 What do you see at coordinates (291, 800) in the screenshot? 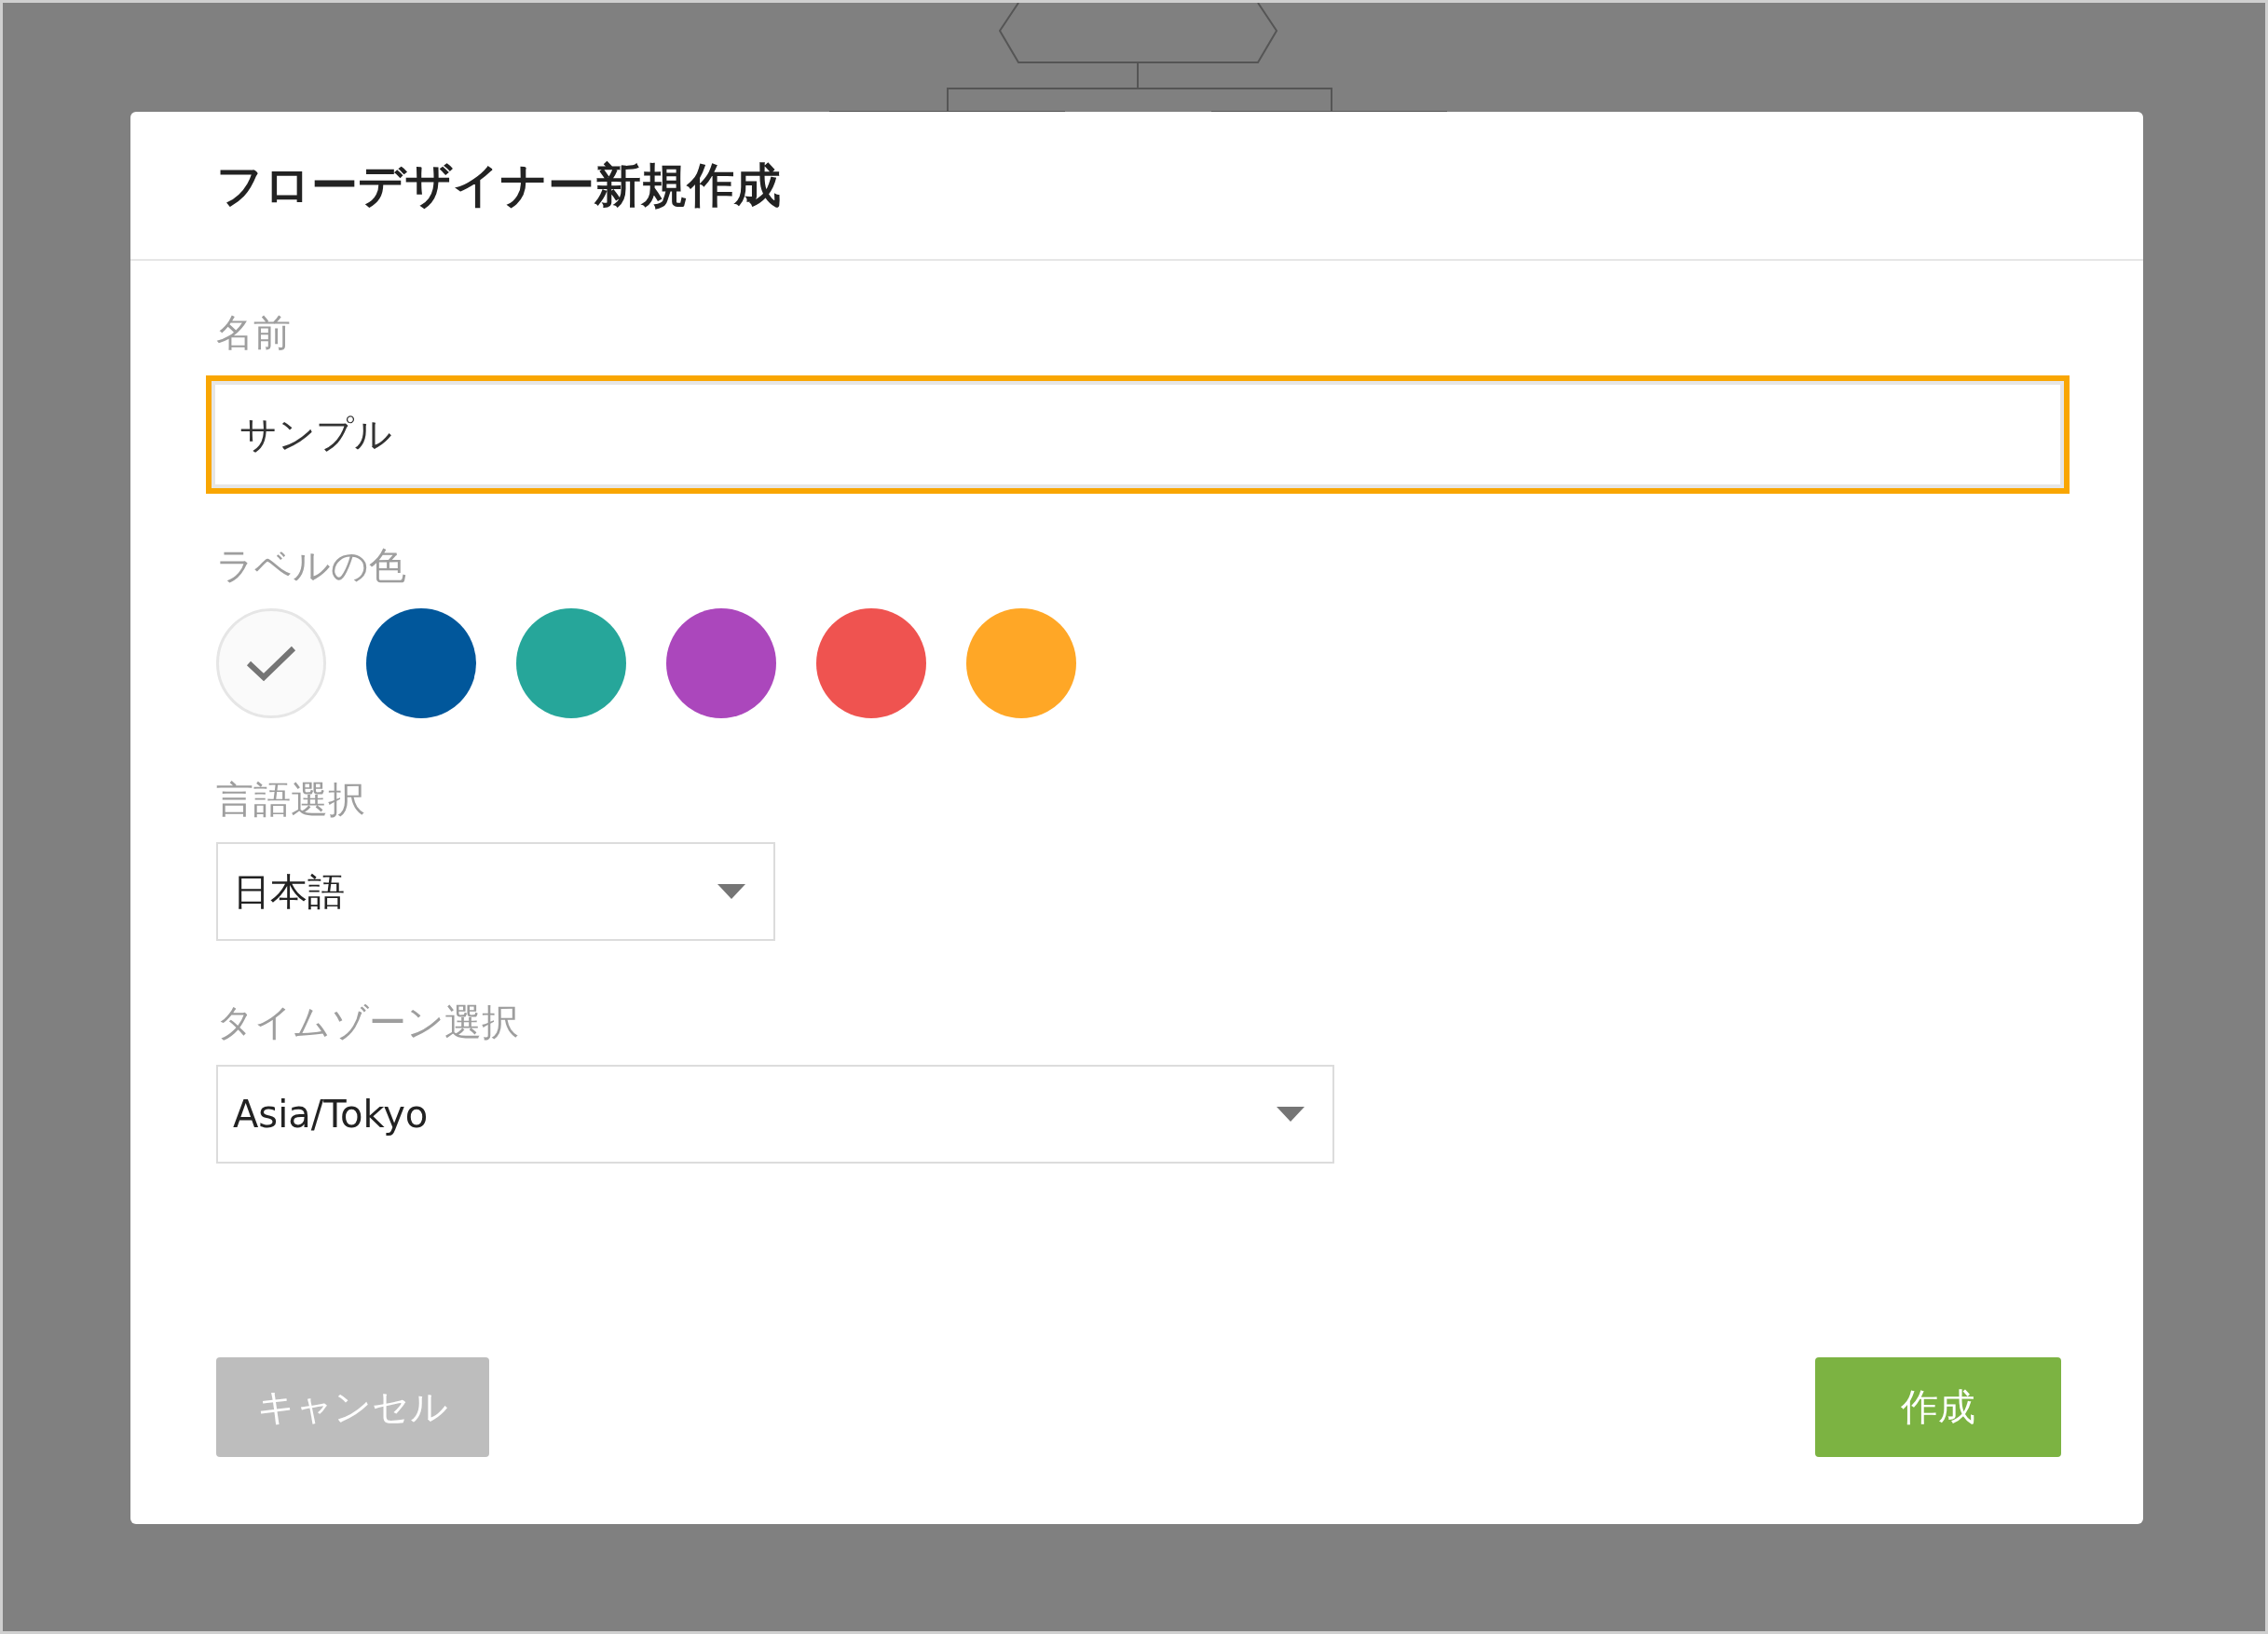
I see `field-label: 言語選択` at bounding box center [291, 800].